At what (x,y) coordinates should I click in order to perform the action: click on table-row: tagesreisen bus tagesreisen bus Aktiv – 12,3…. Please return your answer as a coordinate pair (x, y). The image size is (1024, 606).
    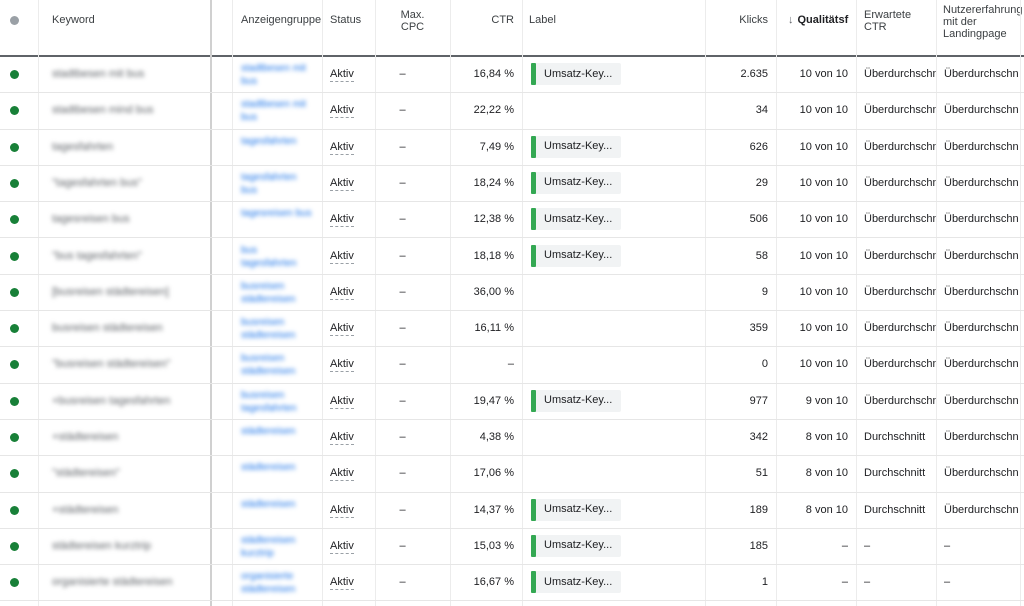
    Looking at the image, I should click on (512, 220).